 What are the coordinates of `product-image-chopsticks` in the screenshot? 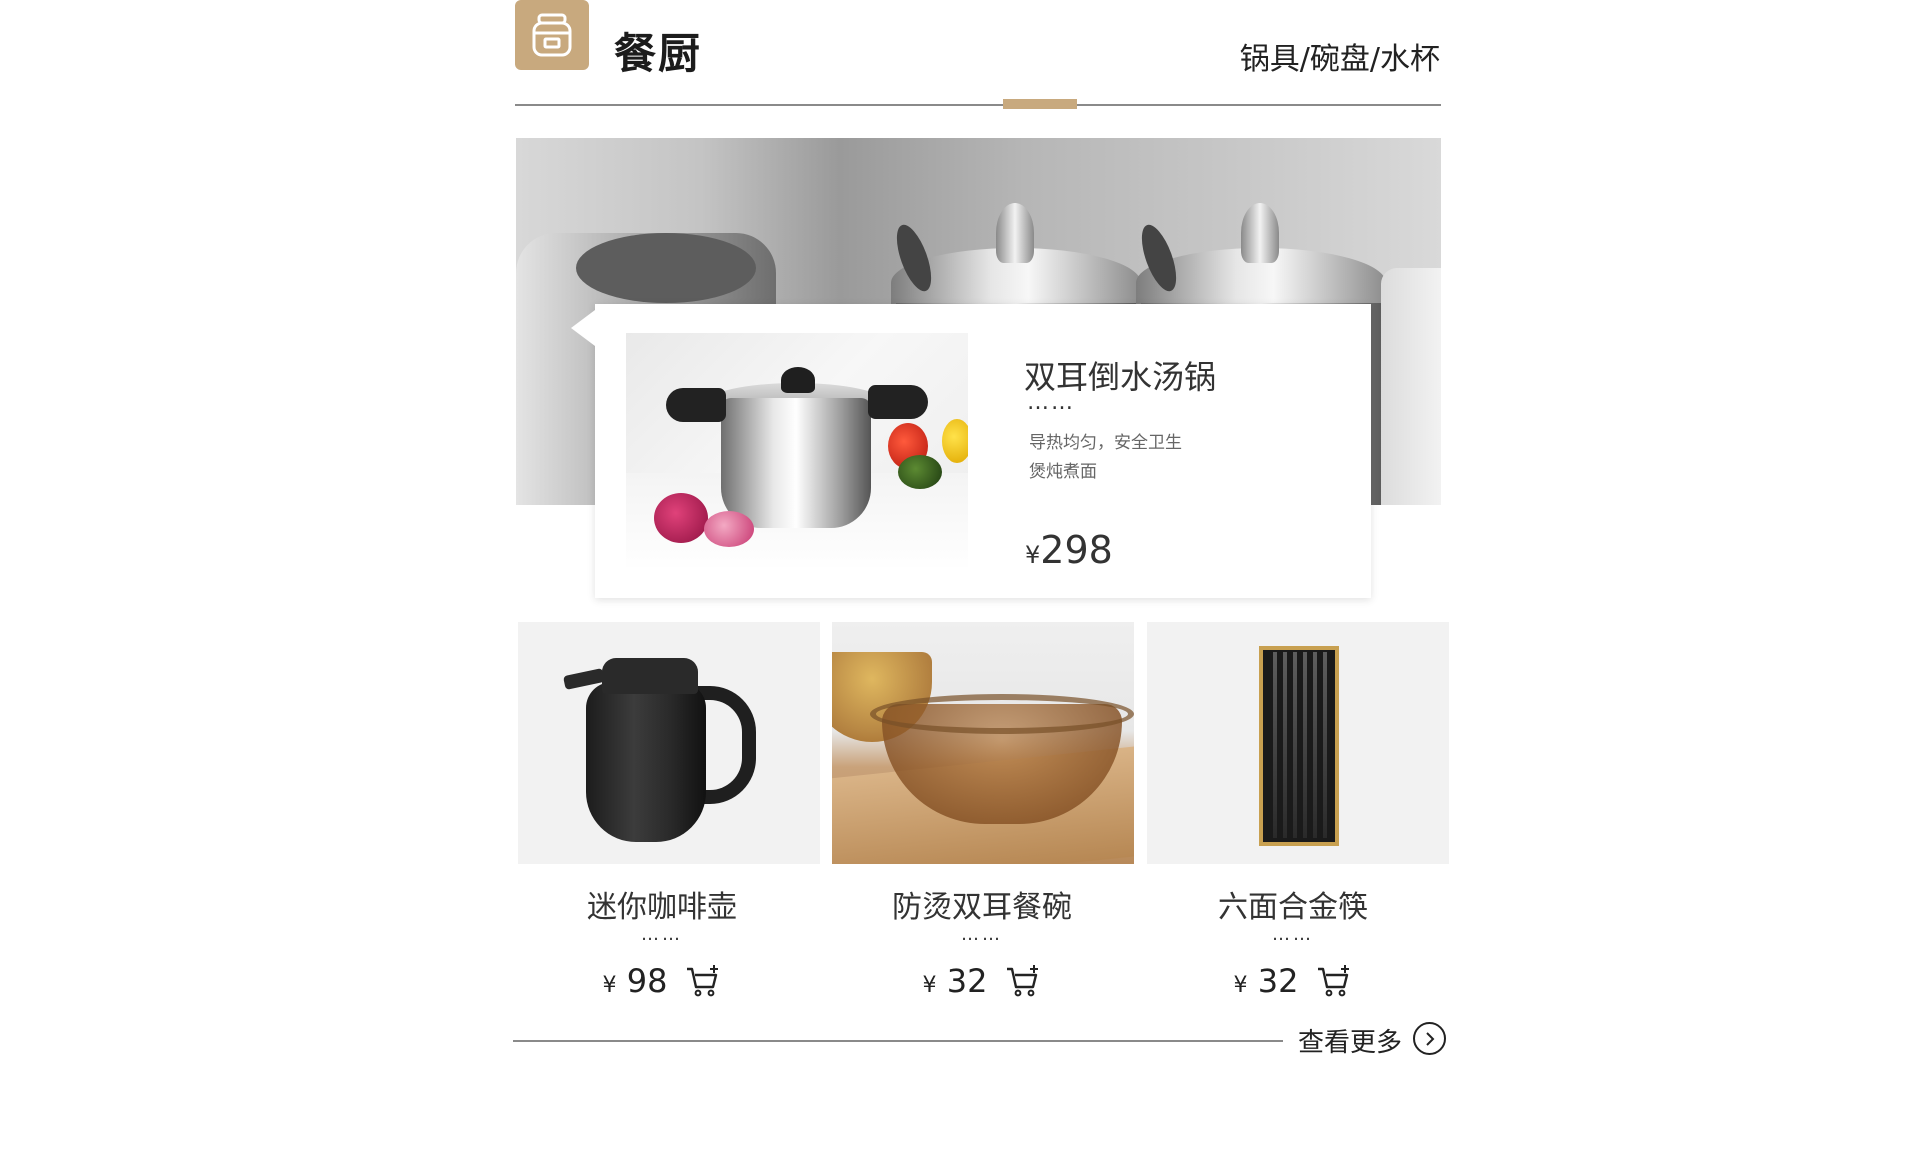 It's located at (1298, 743).